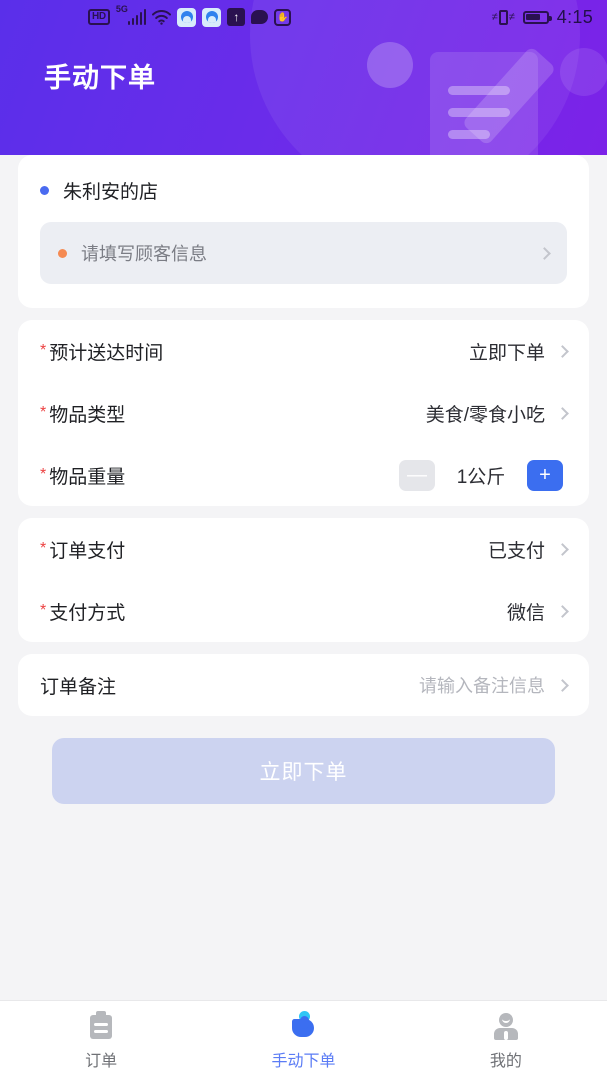  What do you see at coordinates (87, 551) in the screenshot?
I see `row-label: 订单支付` at bounding box center [87, 551].